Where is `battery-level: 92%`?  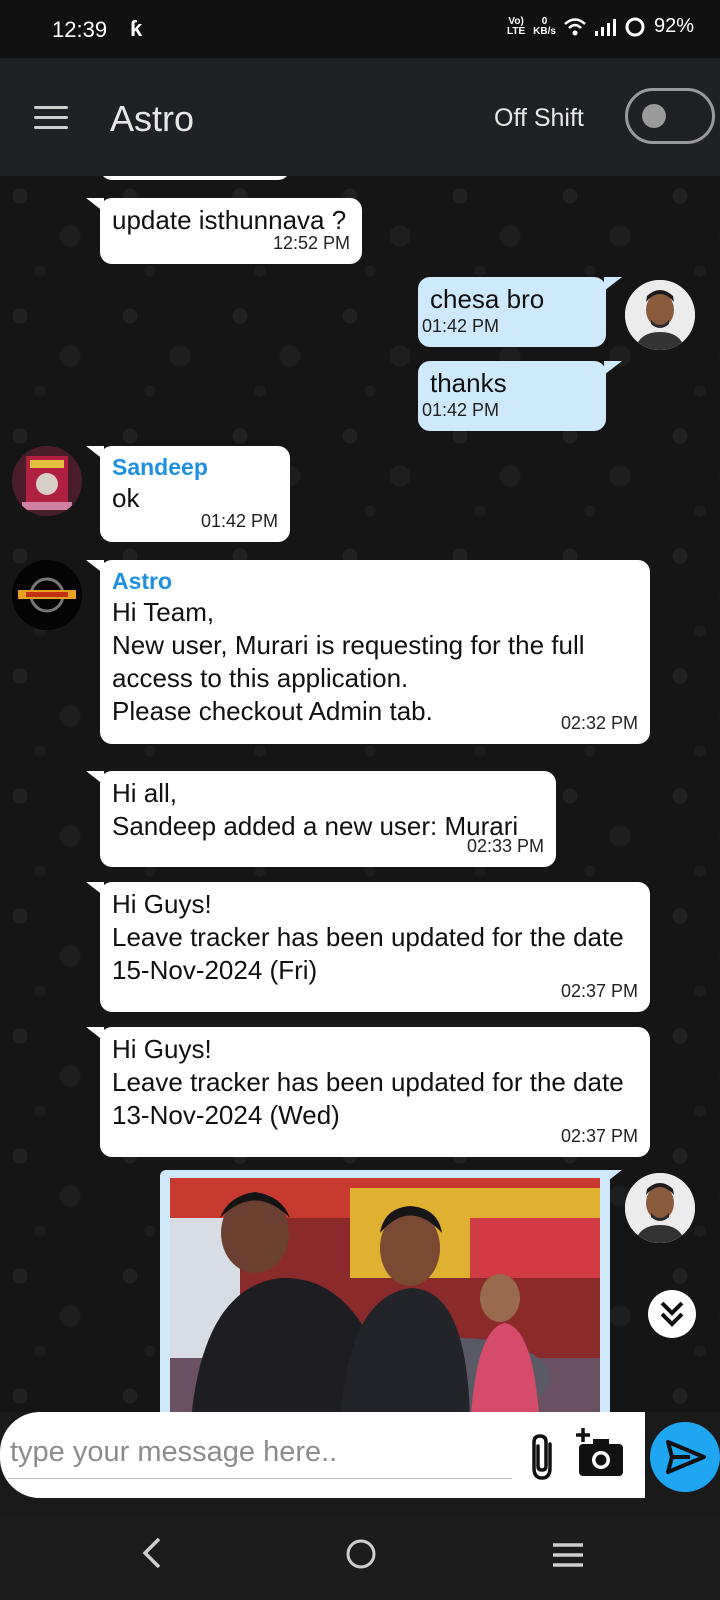
battery-level: 92% is located at coordinates (673, 26).